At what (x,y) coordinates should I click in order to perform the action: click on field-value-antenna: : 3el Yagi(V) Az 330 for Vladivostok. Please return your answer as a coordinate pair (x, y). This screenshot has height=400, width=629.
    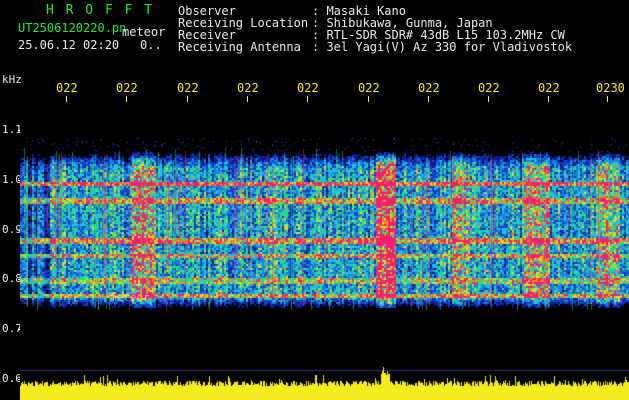
    Looking at the image, I should click on (442, 47).